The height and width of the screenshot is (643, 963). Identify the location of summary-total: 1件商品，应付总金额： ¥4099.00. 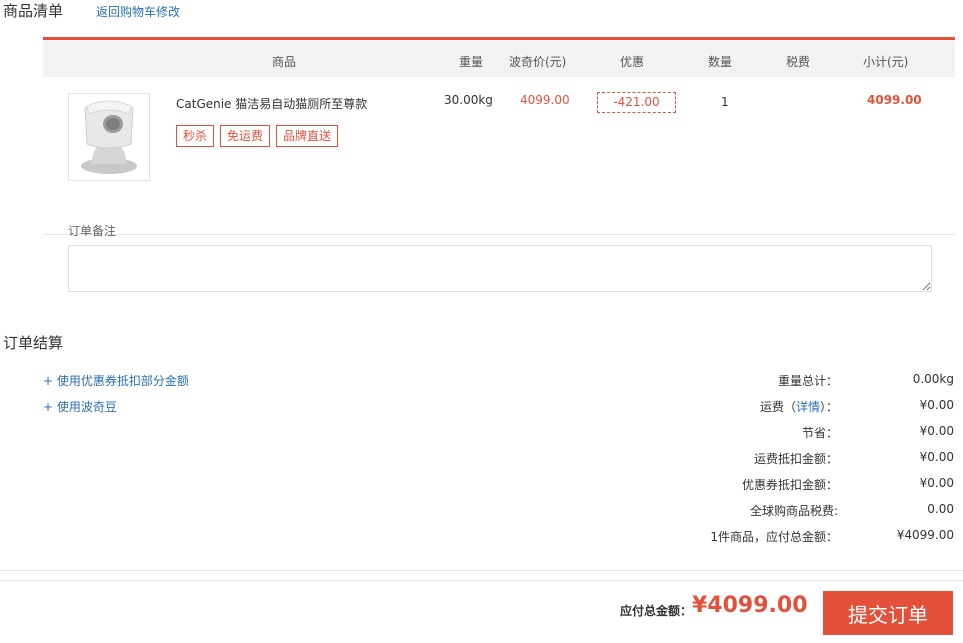
(832, 536).